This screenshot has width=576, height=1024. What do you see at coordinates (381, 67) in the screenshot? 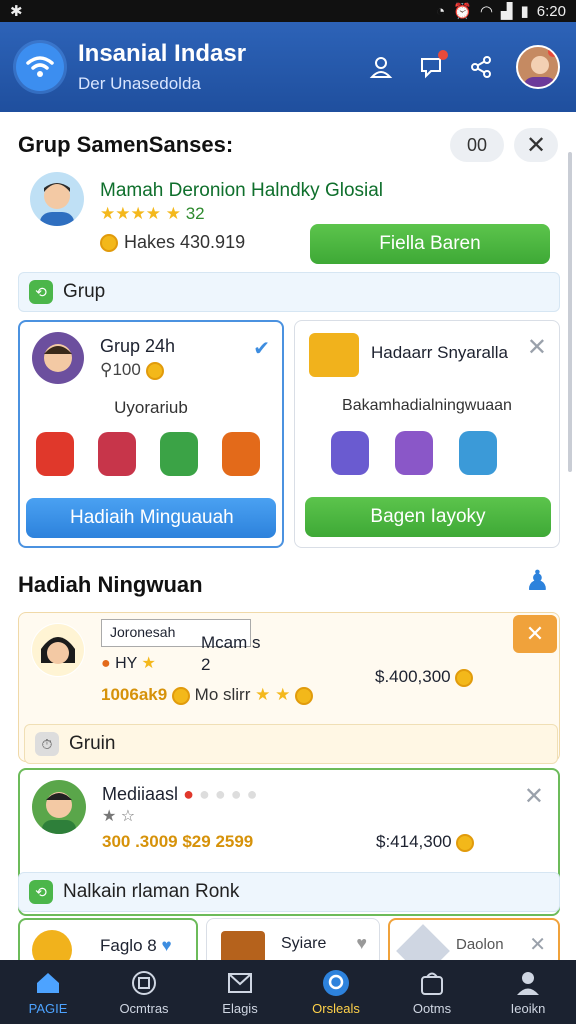
I see `user-icon` at bounding box center [381, 67].